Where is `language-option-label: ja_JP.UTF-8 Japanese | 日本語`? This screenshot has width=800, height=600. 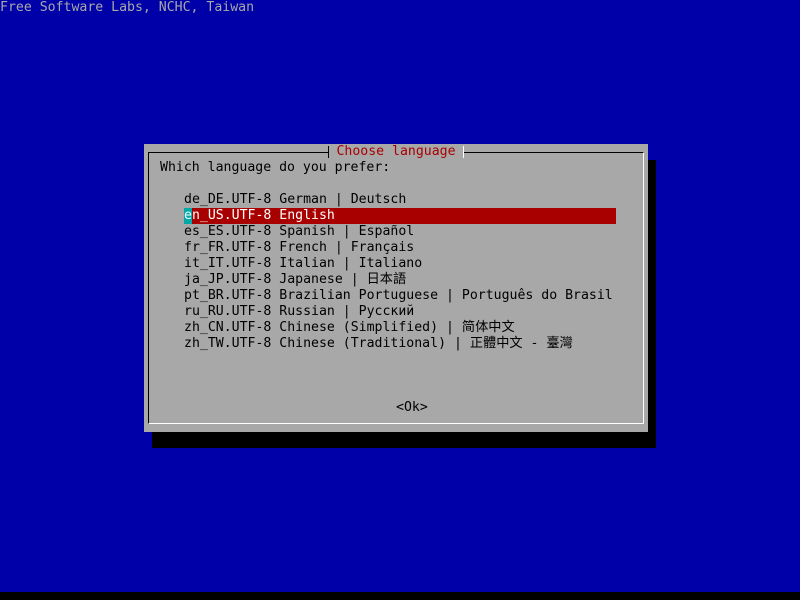 language-option-label: ja_JP.UTF-8 Japanese | 日本語 is located at coordinates (295, 279).